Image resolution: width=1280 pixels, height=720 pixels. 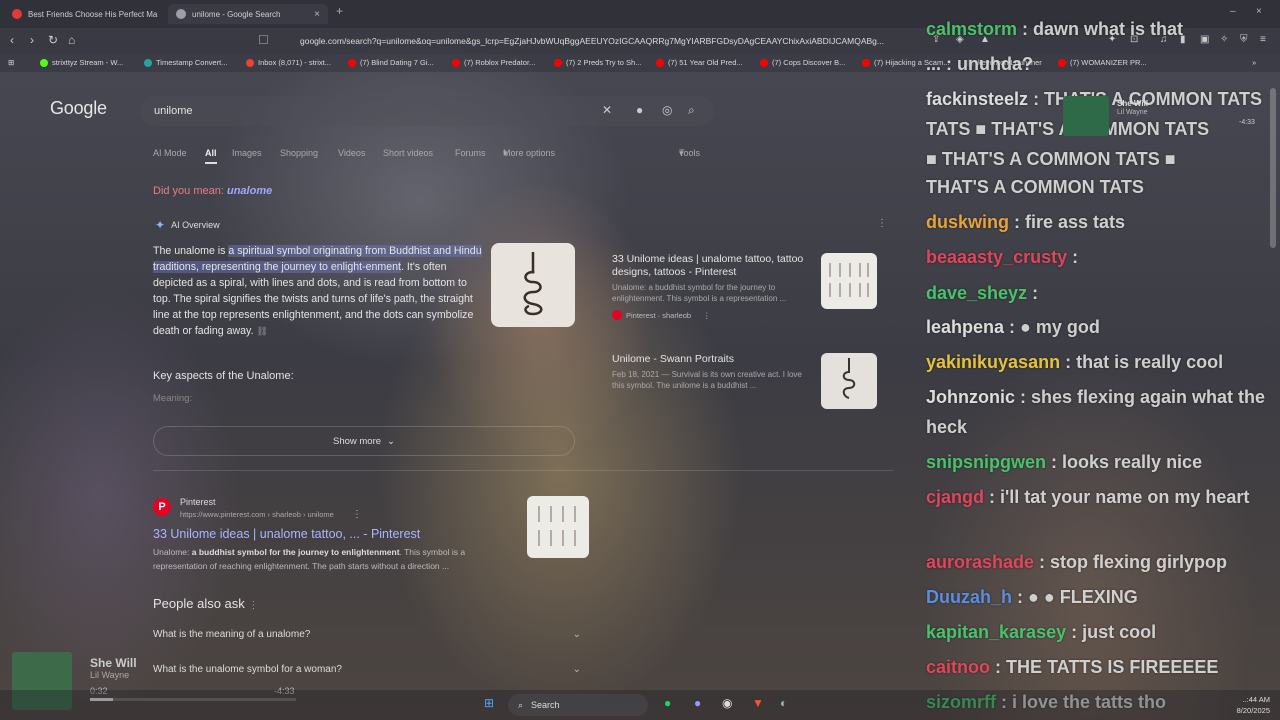 I want to click on taskbar: ⊞ ⌕ Search ● ● ◉ ▼ ◐ ..:44 AM 8/20/2025, so click(x=640, y=705).